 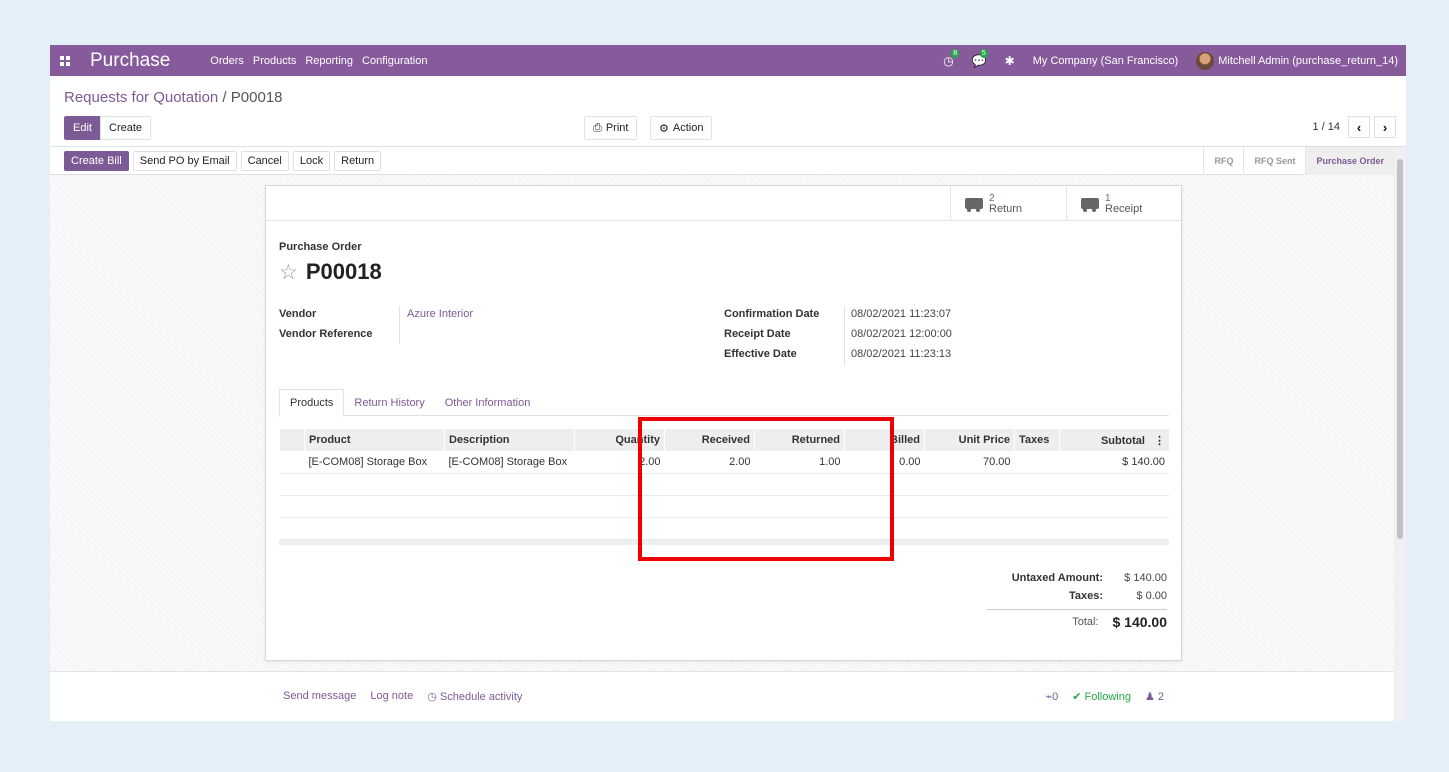 I want to click on pager-value: 1 / 14, so click(x=1326, y=127).